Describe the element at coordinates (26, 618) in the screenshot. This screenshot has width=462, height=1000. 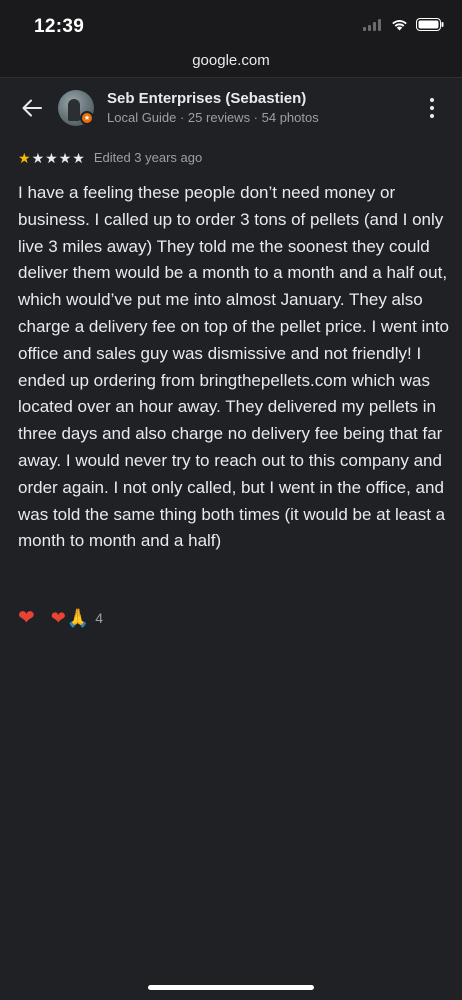
I see `heart-react-button: ❤` at that location.